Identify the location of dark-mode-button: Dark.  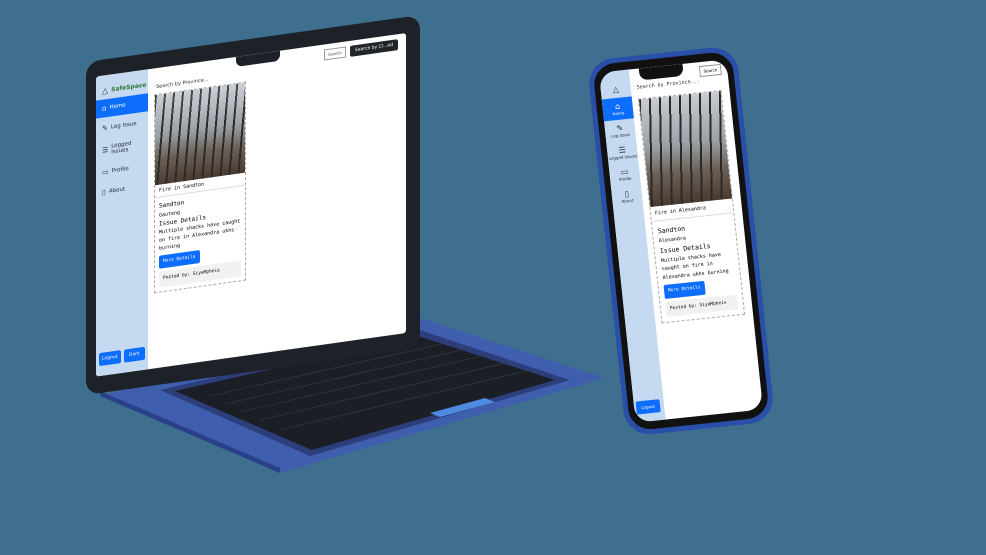
(134, 354).